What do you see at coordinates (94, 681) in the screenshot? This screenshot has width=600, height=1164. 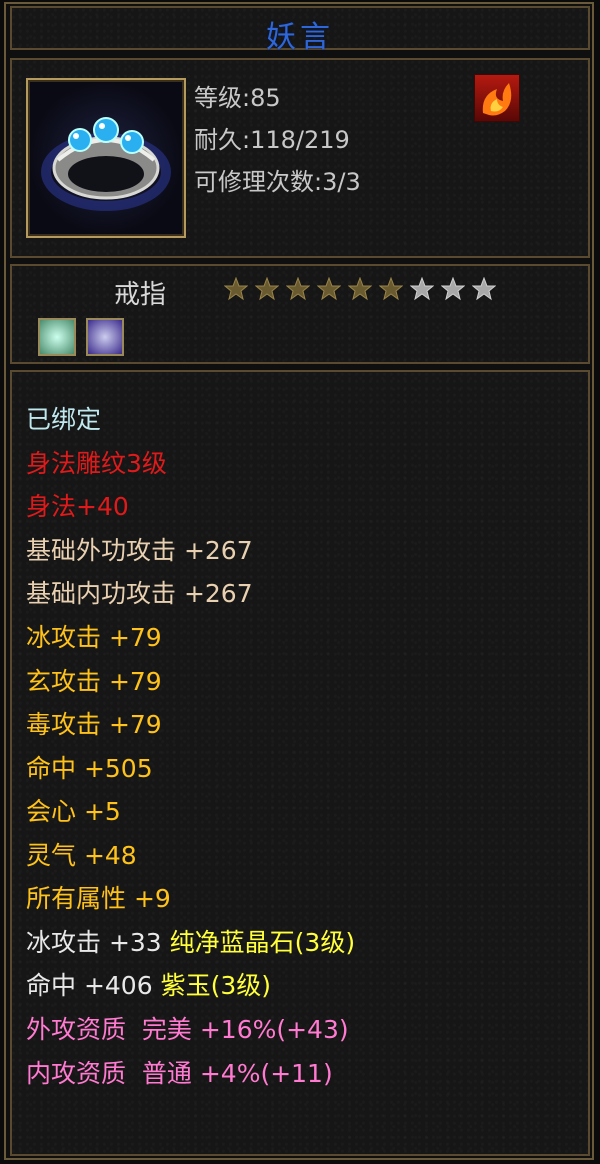 I see `mystic-attack-stat: 玄攻击 +79` at bounding box center [94, 681].